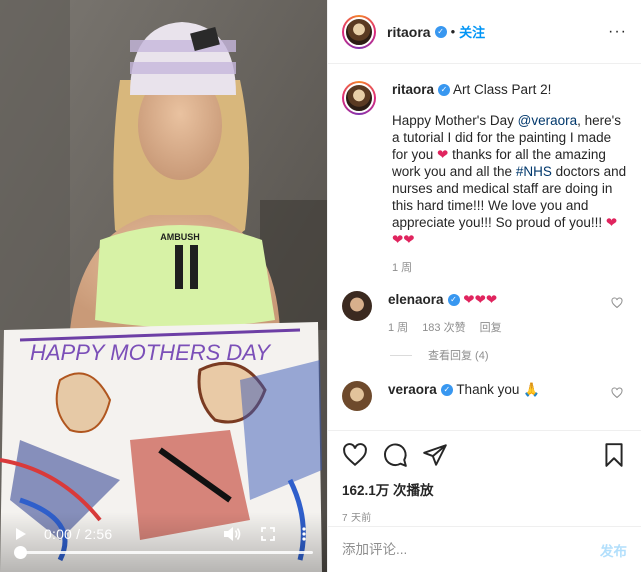 This screenshot has width=641, height=572. What do you see at coordinates (355, 455) in the screenshot?
I see `like-heart-icon` at bounding box center [355, 455].